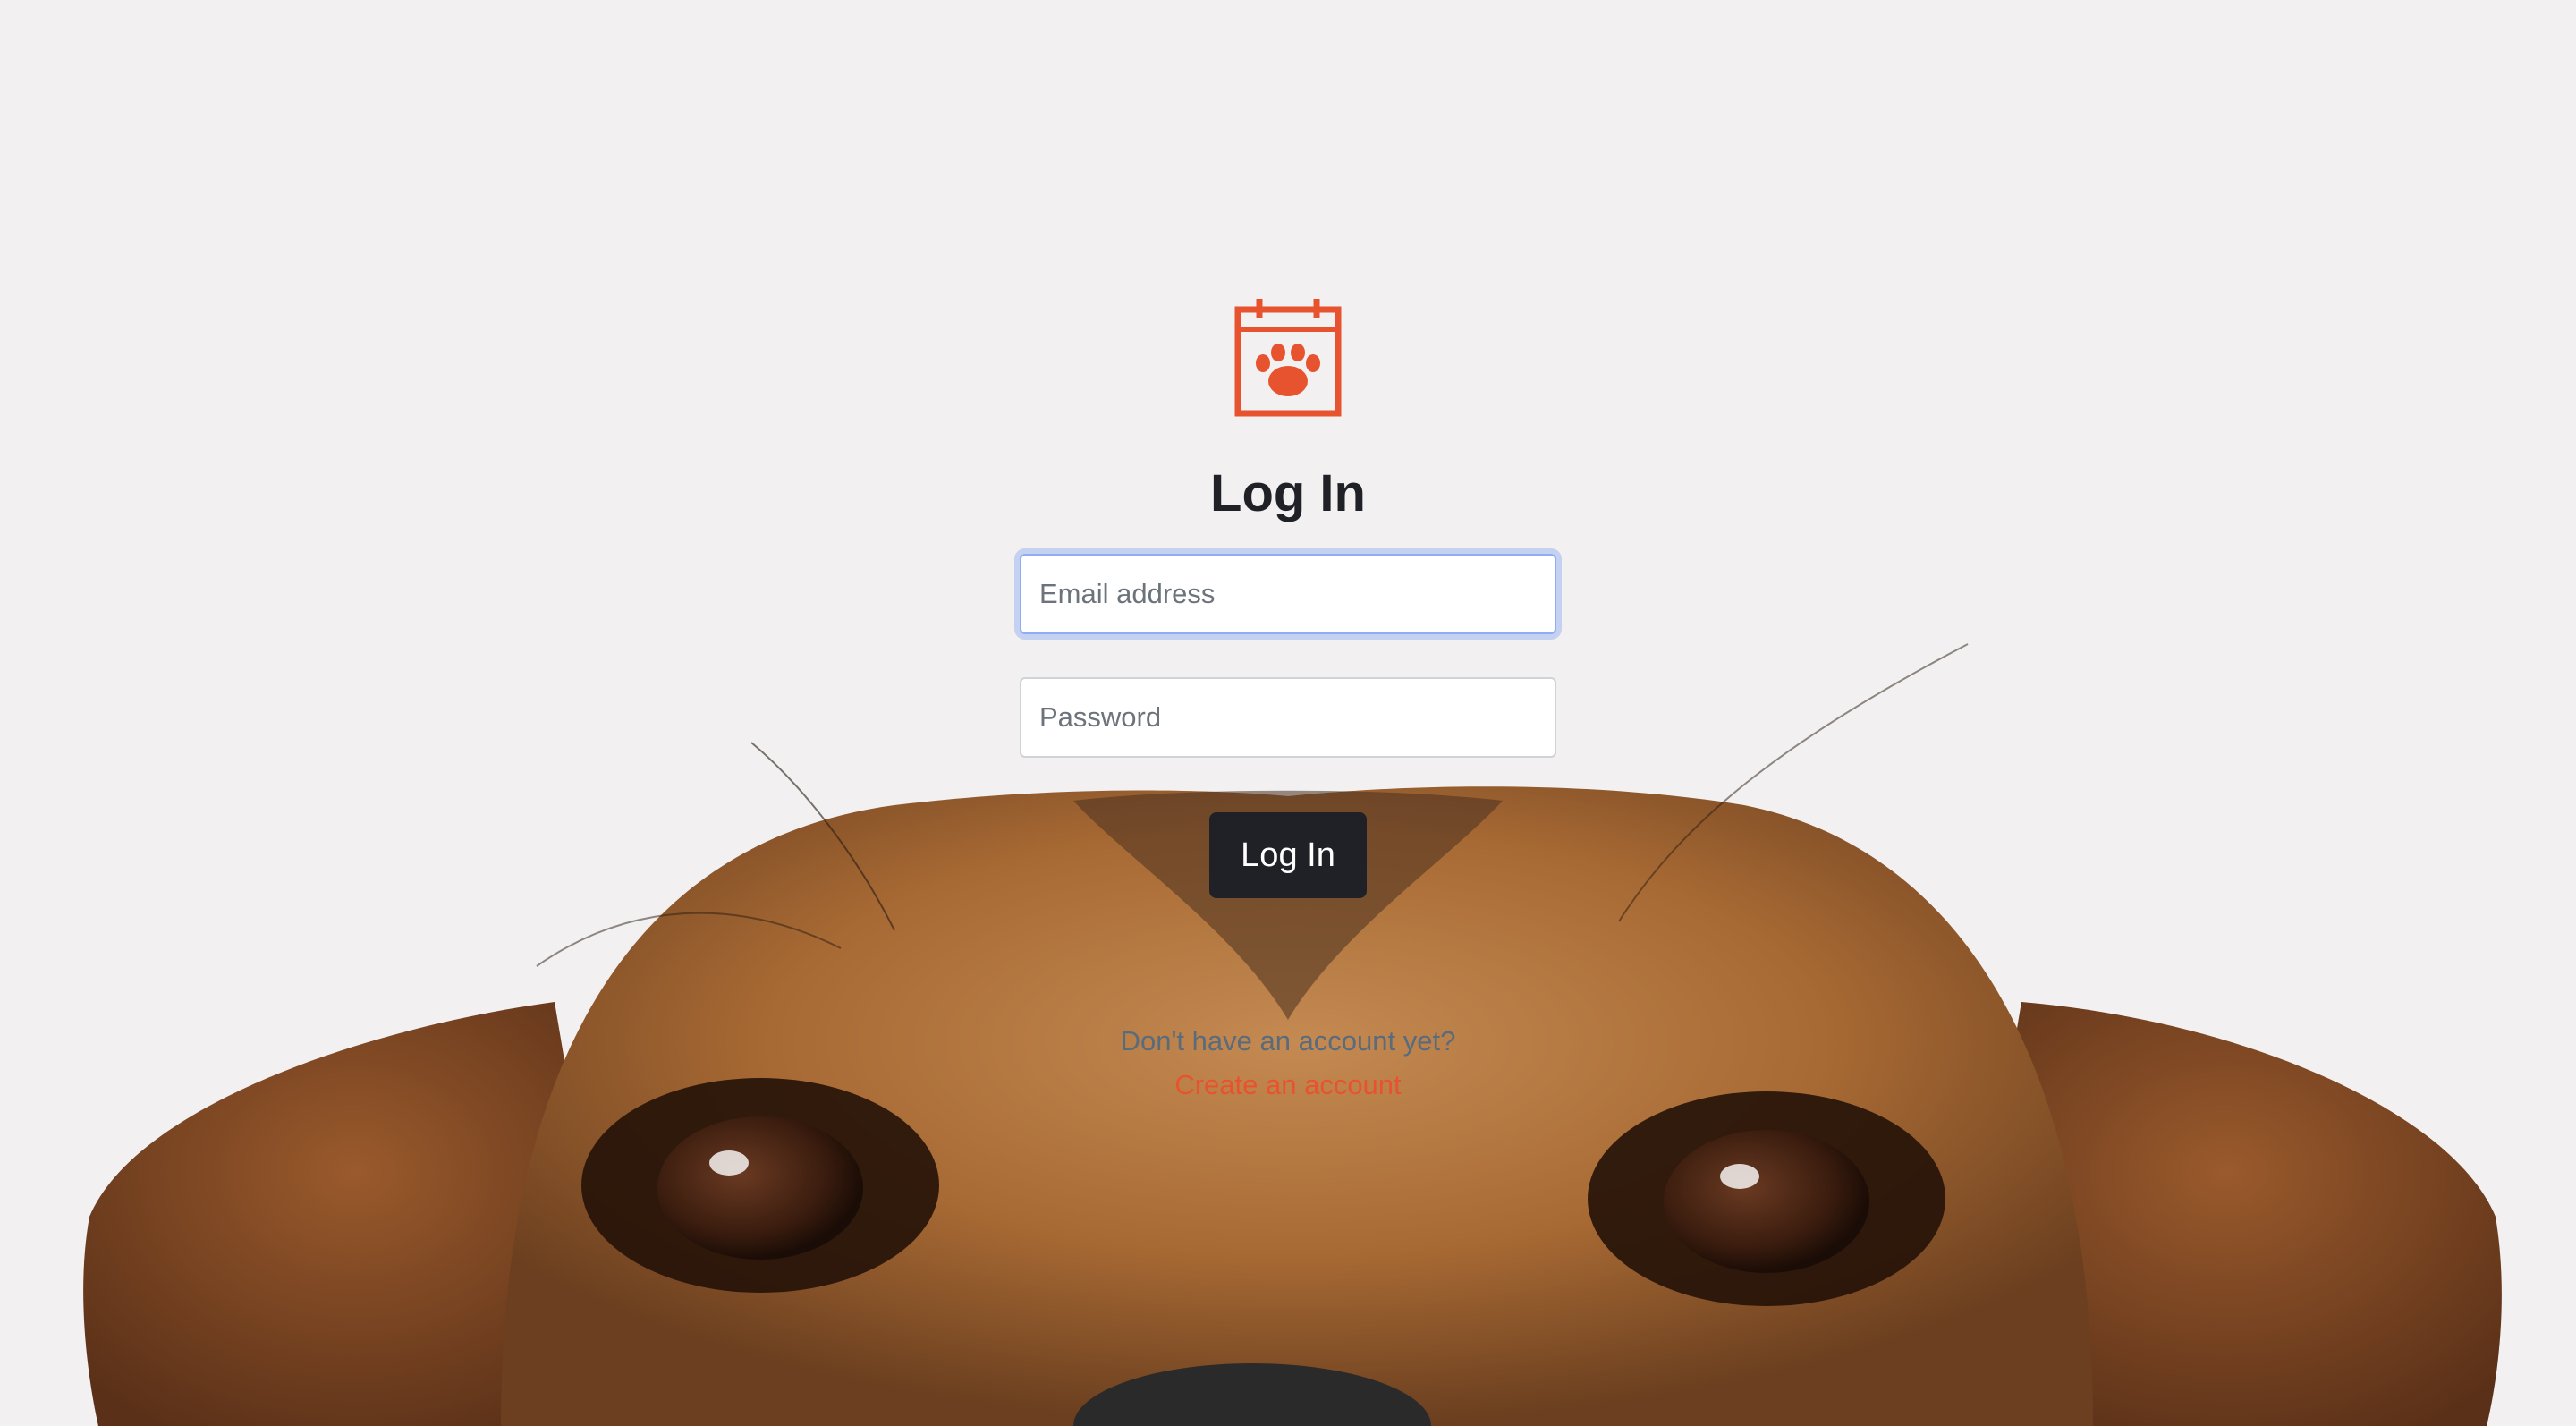 The height and width of the screenshot is (1426, 2576). Describe the element at coordinates (1288, 1085) in the screenshot. I see `create-account-link: Create an account` at that location.